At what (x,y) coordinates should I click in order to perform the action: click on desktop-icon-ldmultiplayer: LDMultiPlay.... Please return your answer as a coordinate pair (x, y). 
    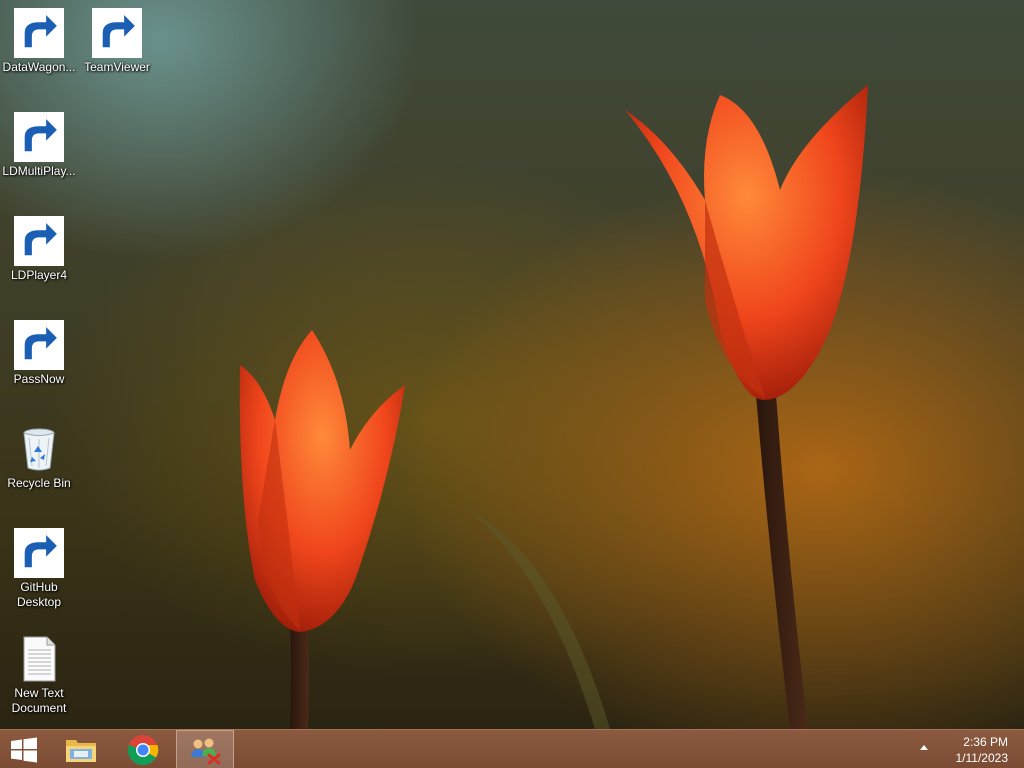
    Looking at the image, I should click on (39, 143).